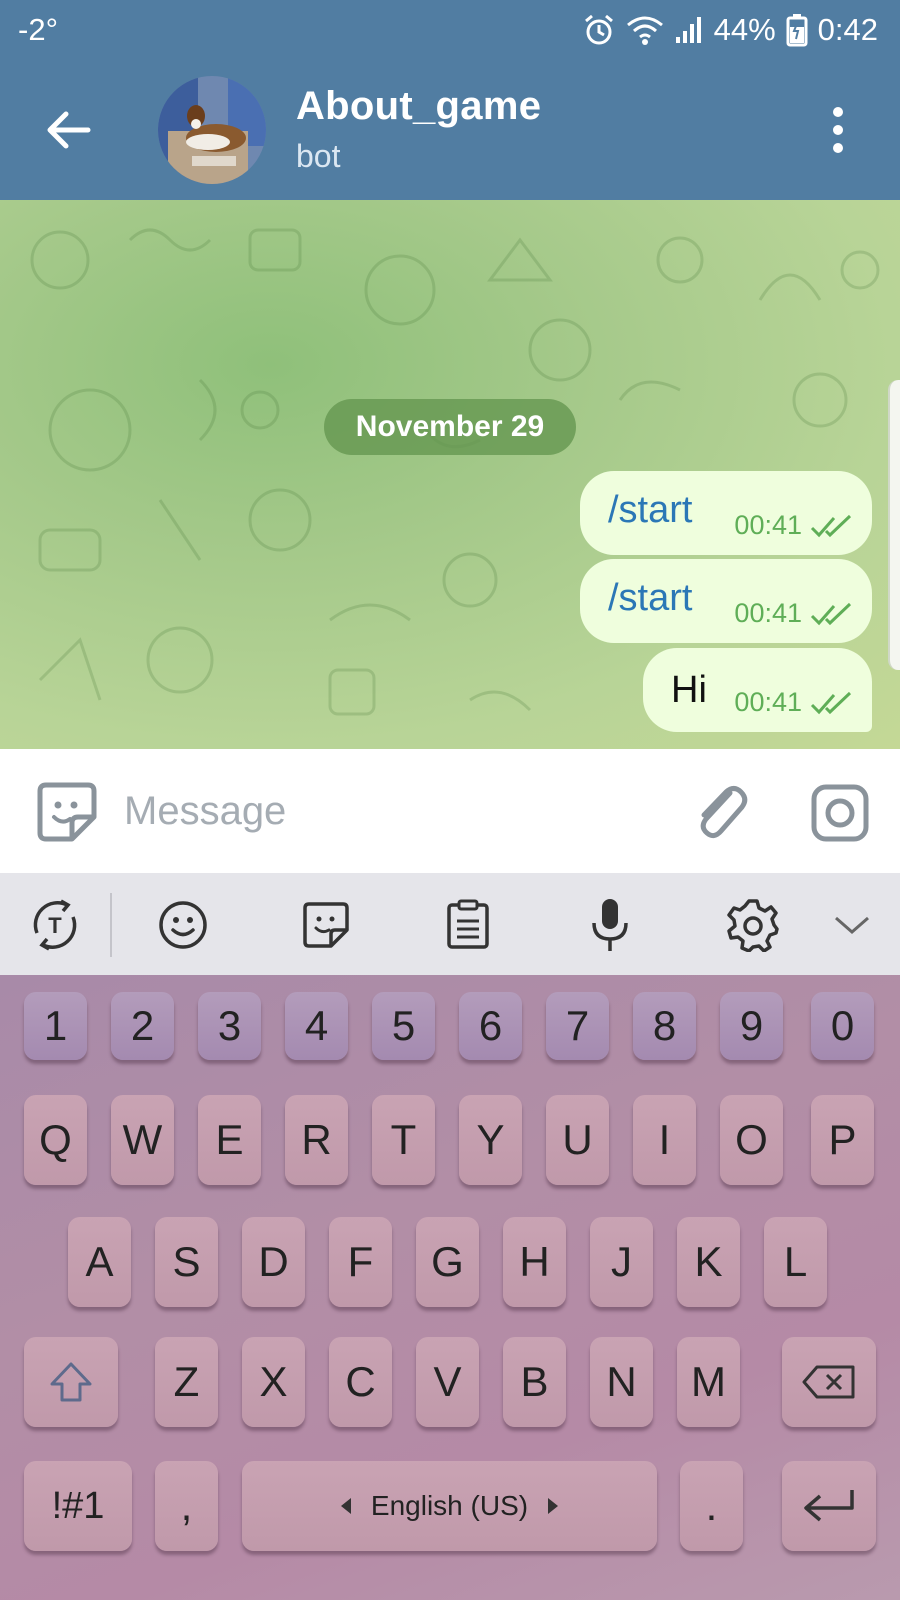 The width and height of the screenshot is (900, 1600). I want to click on voice-input-button, so click(610, 925).